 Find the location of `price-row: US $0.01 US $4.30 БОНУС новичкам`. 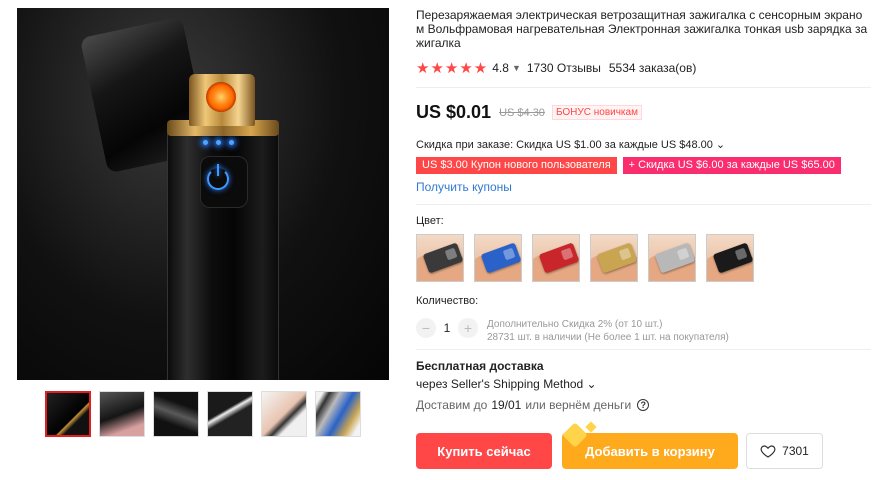

price-row: US $0.01 US $4.30 БОНУС новичкам is located at coordinates (529, 112).